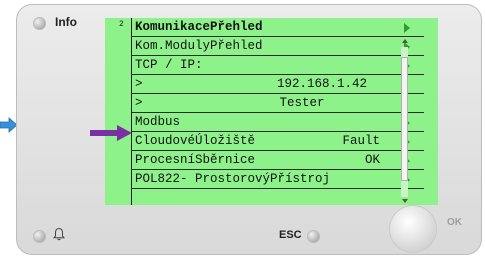 The height and width of the screenshot is (258, 485). I want to click on ok-button, so click(413, 229).